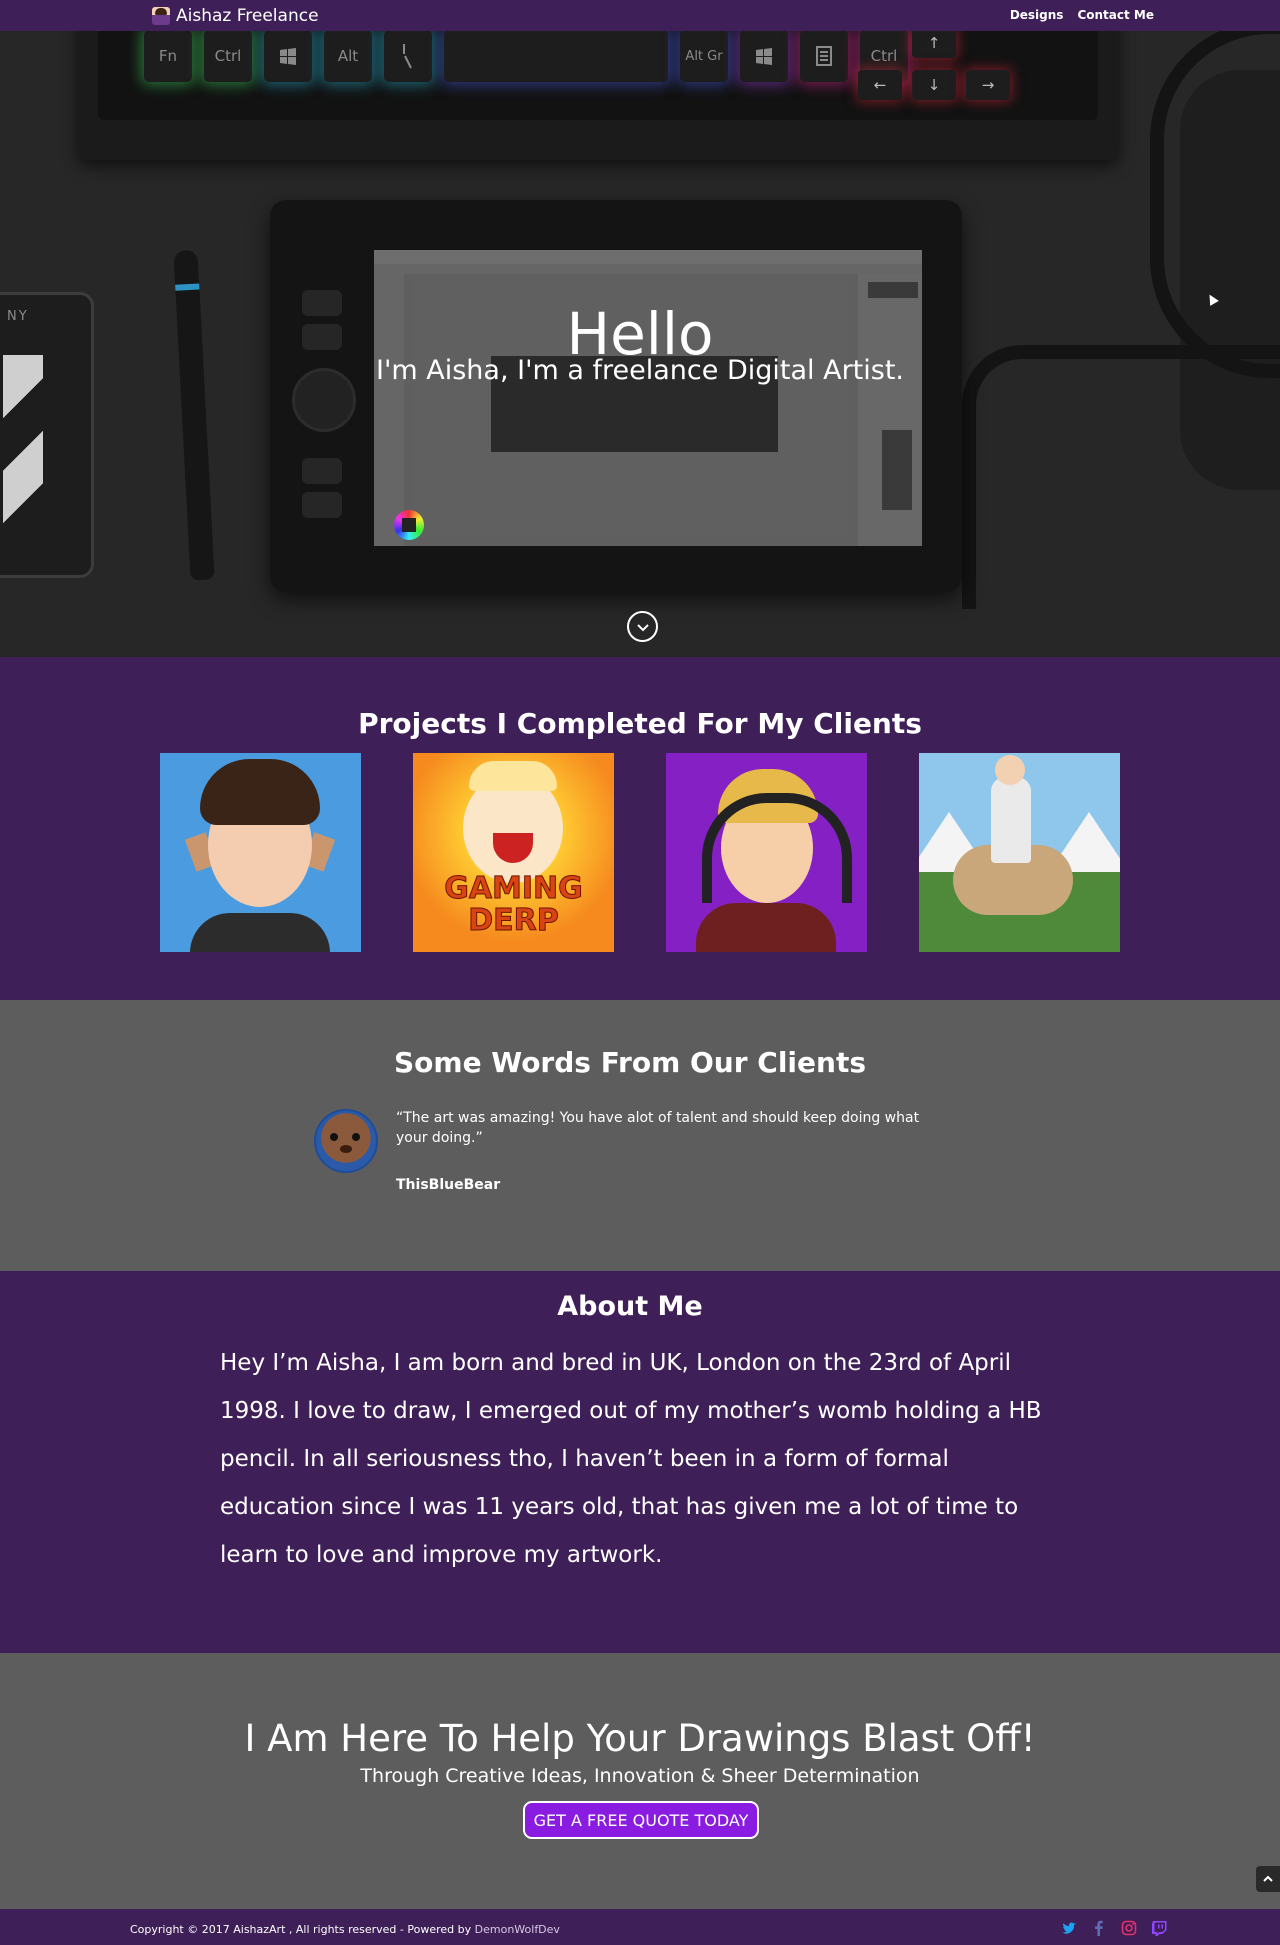  Describe the element at coordinates (648, 269) in the screenshot. I see `screen-toolbar` at that location.